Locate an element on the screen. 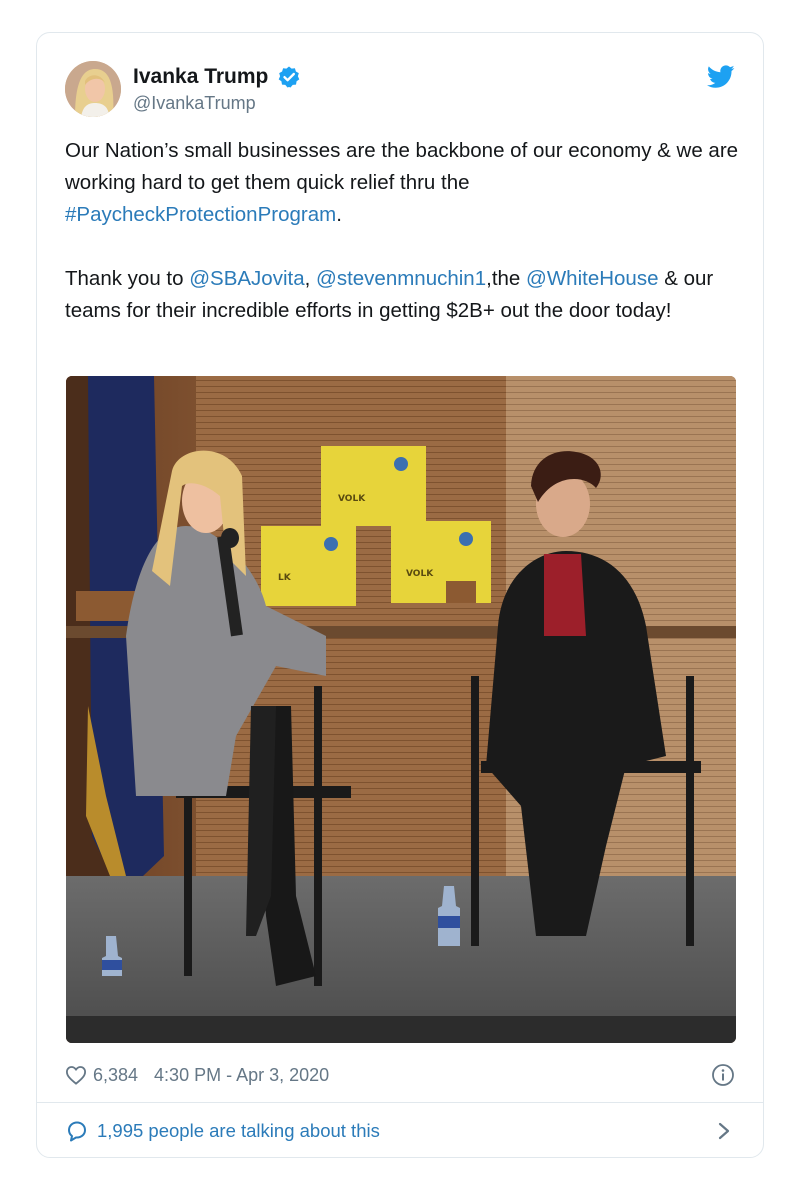 Image resolution: width=800 pixels, height=1192 pixels. chevron-right-icon is located at coordinates (724, 1131).